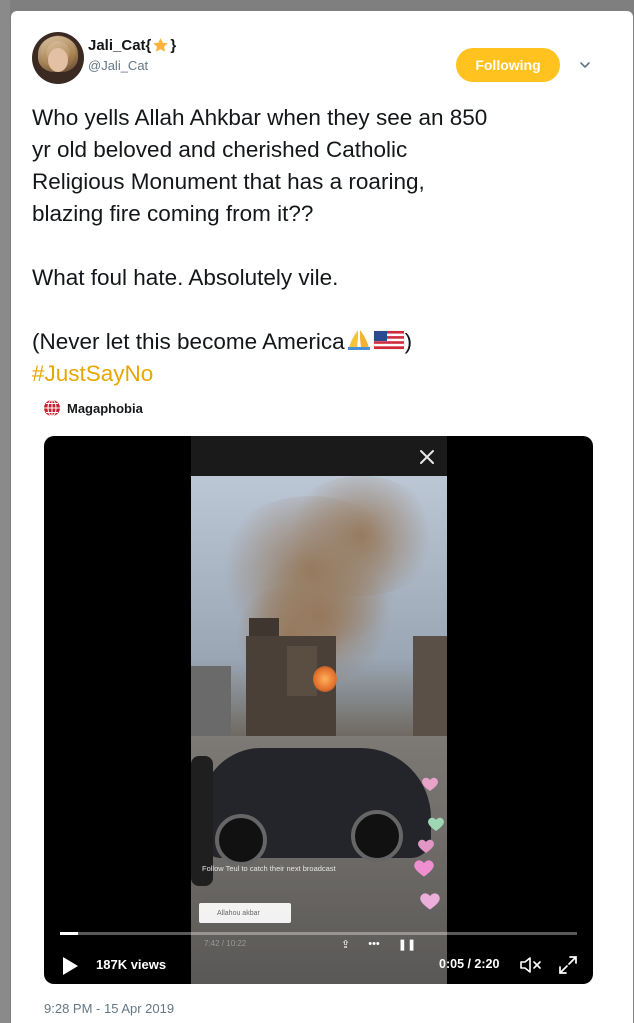 The width and height of the screenshot is (634, 1023). I want to click on media-source: Magaphobia, so click(93, 408).